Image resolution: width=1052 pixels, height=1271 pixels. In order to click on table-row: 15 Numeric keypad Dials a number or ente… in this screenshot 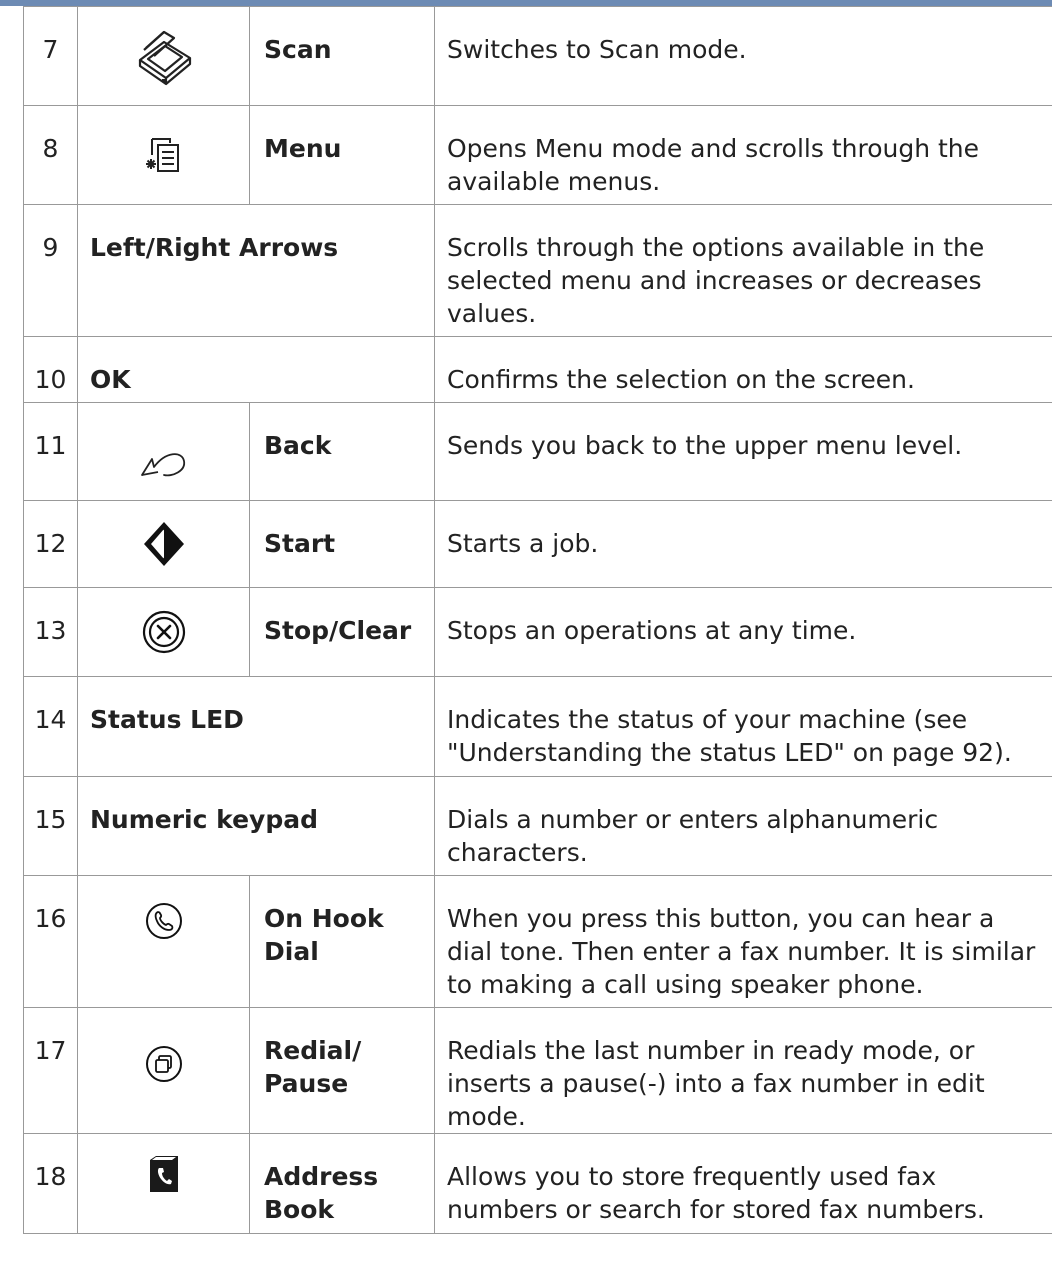, I will do `click(537, 826)`.